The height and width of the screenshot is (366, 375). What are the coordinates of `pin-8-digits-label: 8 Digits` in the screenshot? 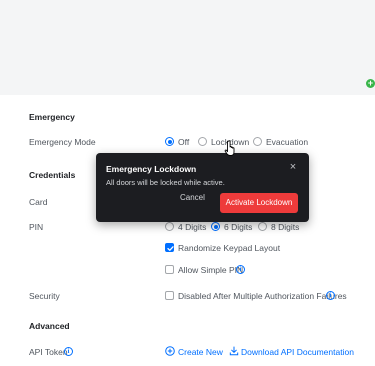 It's located at (285, 227).